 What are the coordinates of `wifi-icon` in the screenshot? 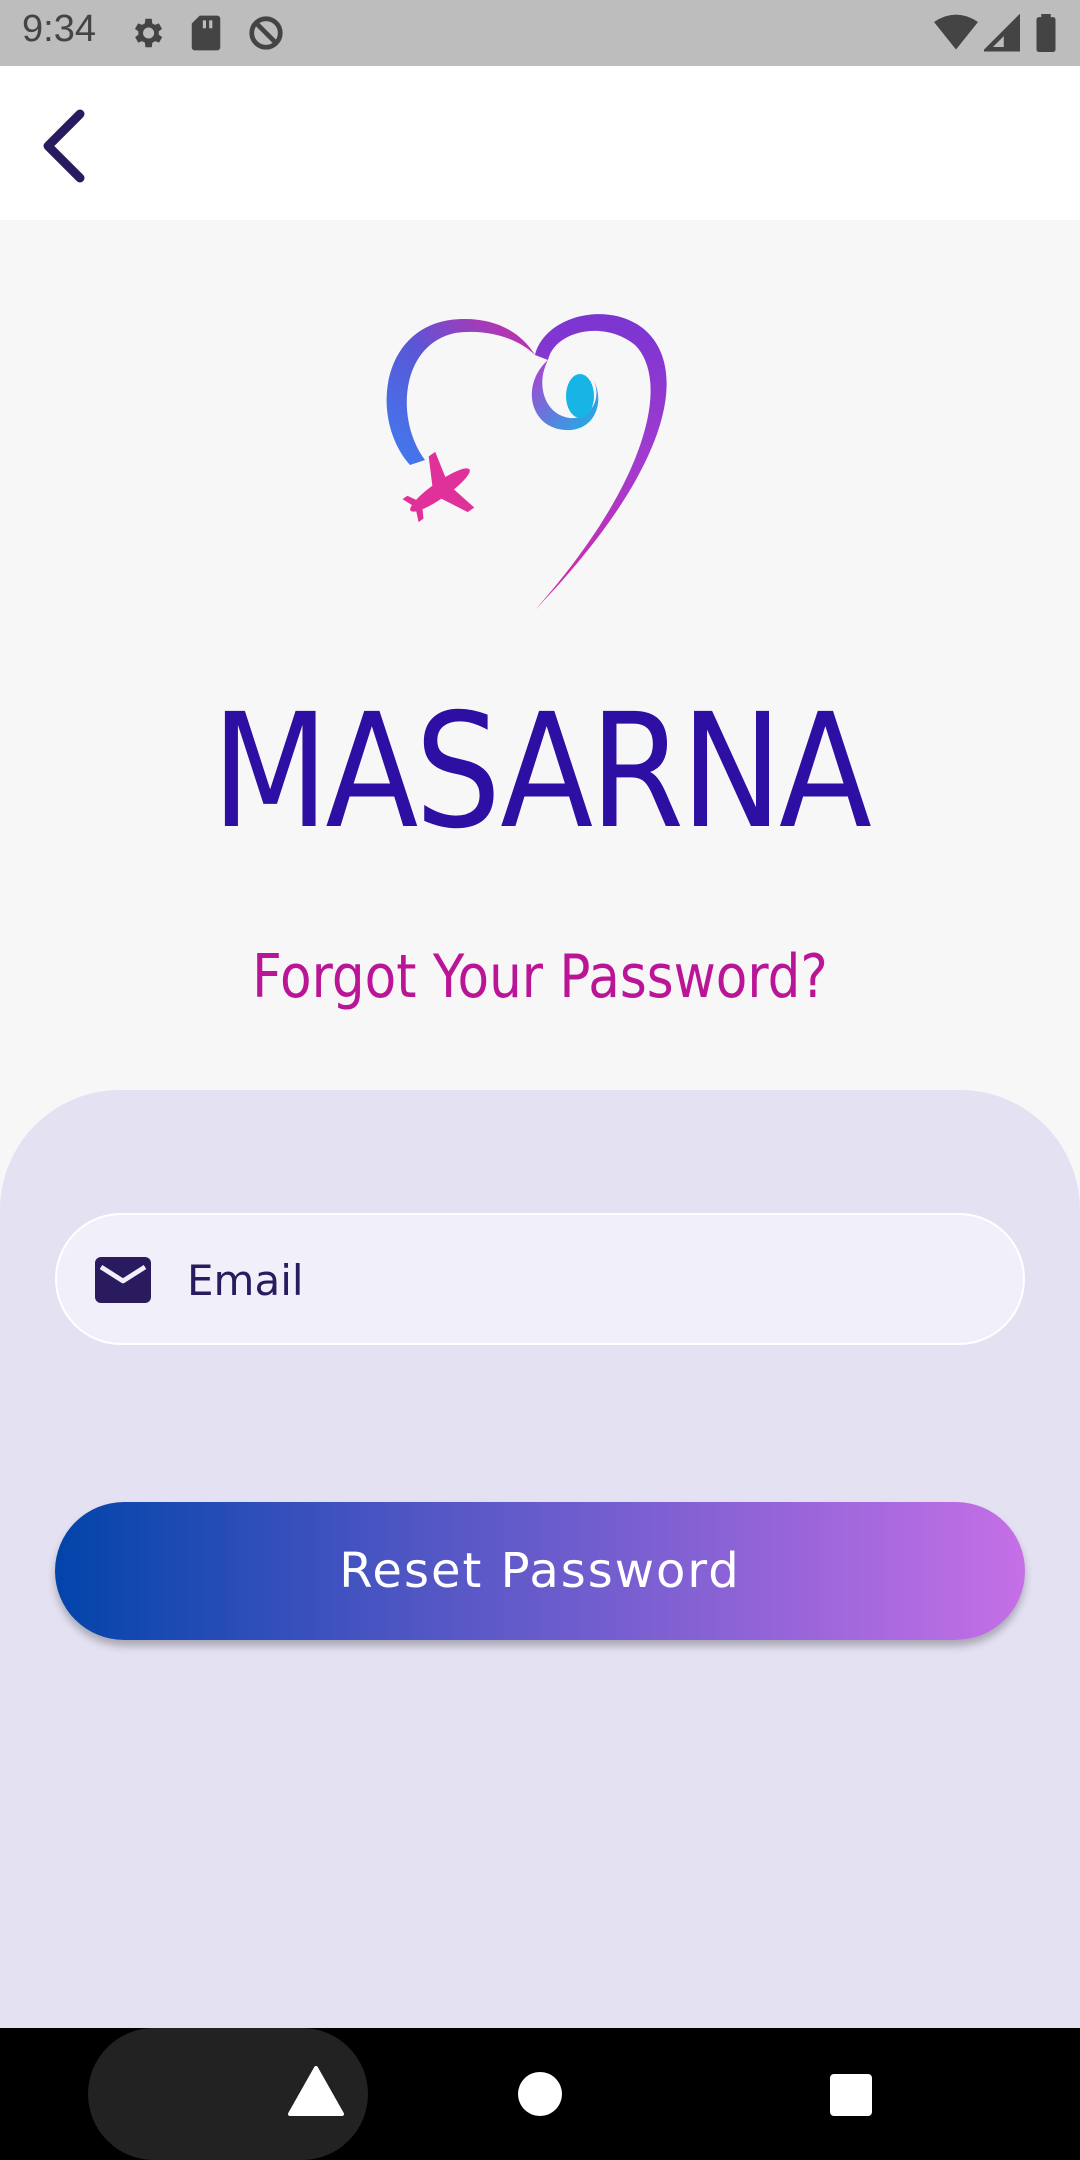 It's located at (956, 32).